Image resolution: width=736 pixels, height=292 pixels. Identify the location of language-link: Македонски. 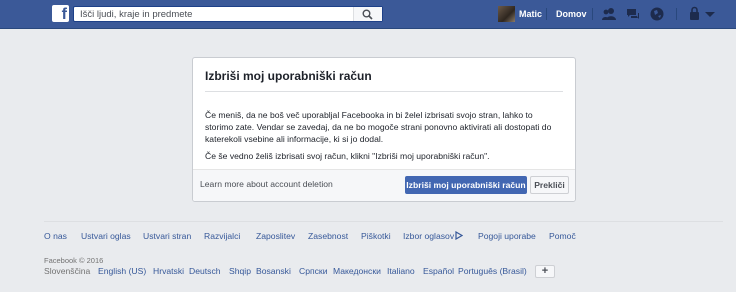
(357, 271).